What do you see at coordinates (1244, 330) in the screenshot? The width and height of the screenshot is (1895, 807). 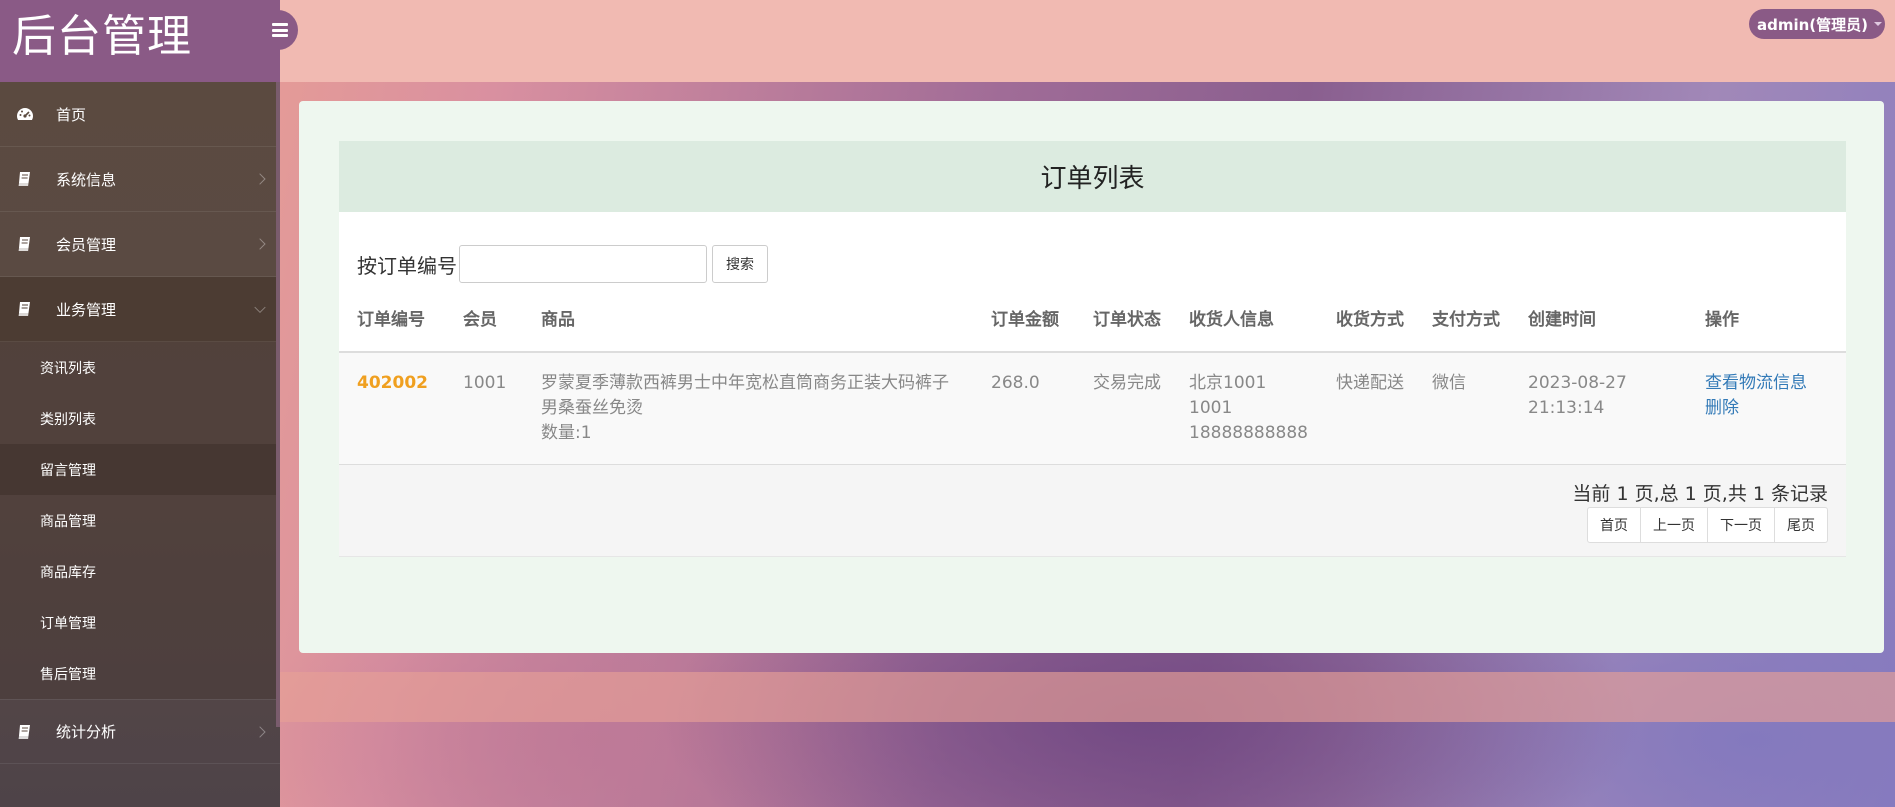 I see `column-header-receiver: 收货人信息` at bounding box center [1244, 330].